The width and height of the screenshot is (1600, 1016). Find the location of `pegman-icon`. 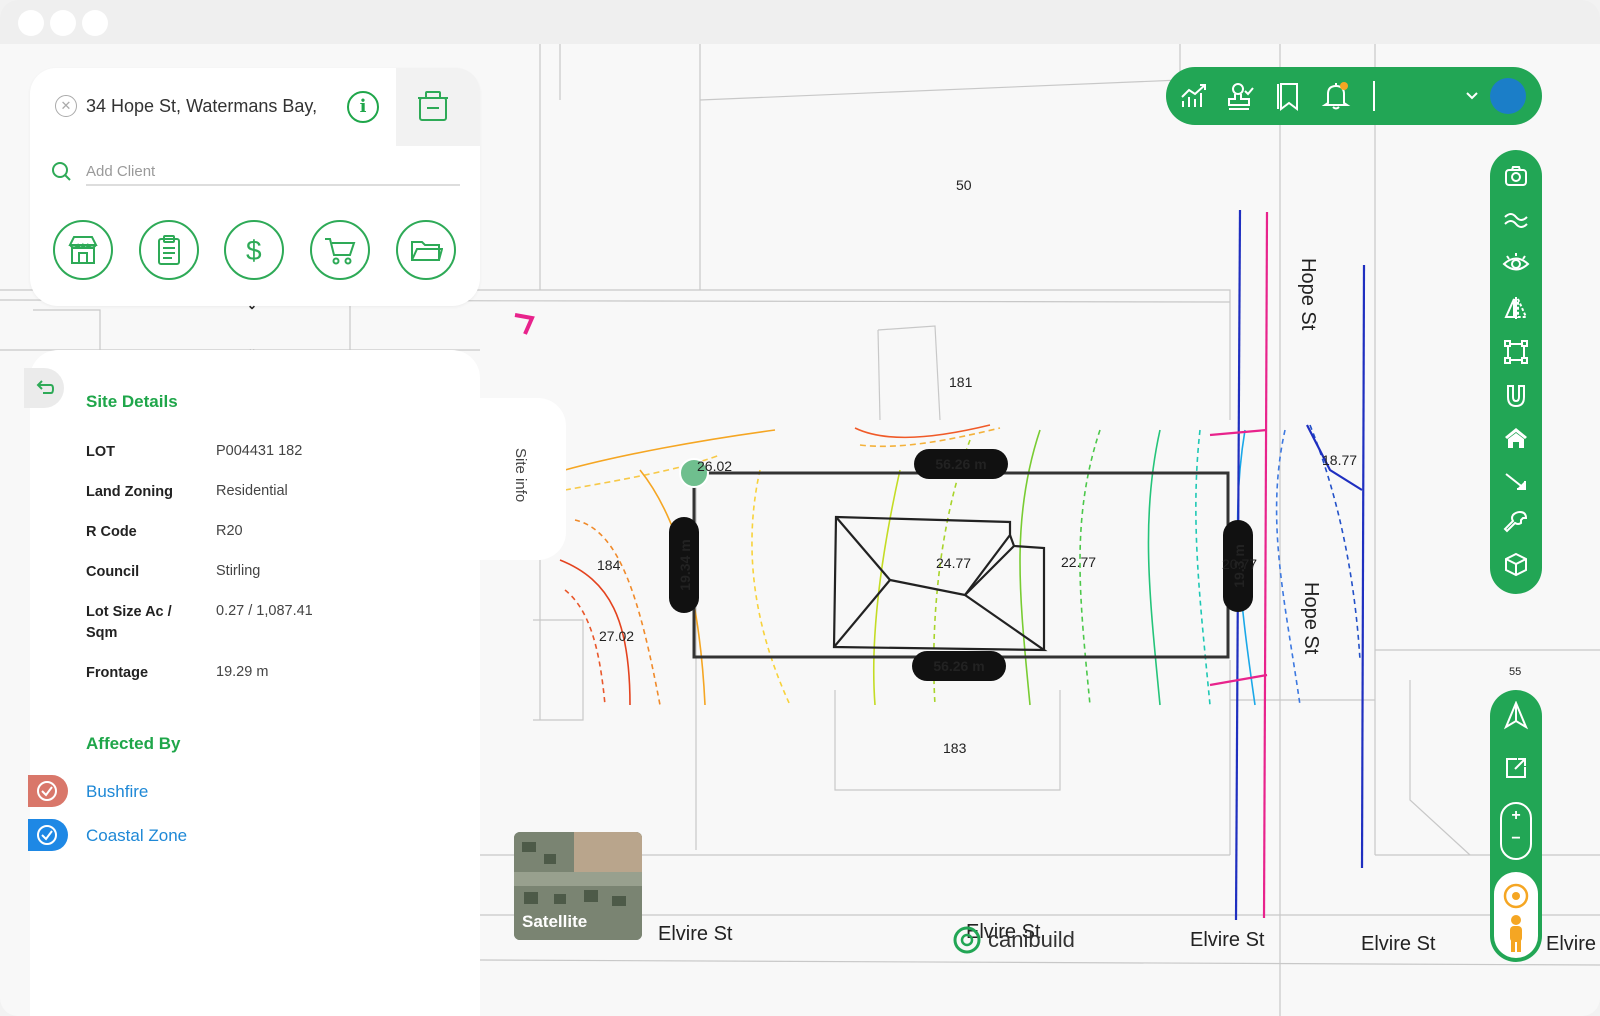

pegman-icon is located at coordinates (1516, 933).